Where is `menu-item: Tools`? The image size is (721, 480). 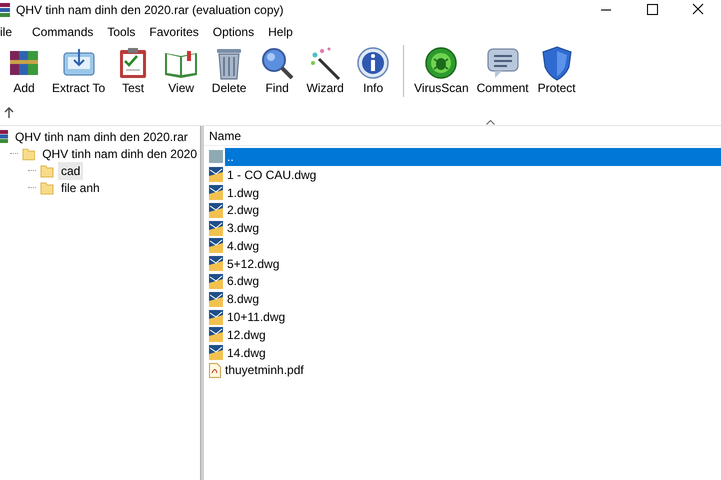 menu-item: Tools is located at coordinates (121, 32).